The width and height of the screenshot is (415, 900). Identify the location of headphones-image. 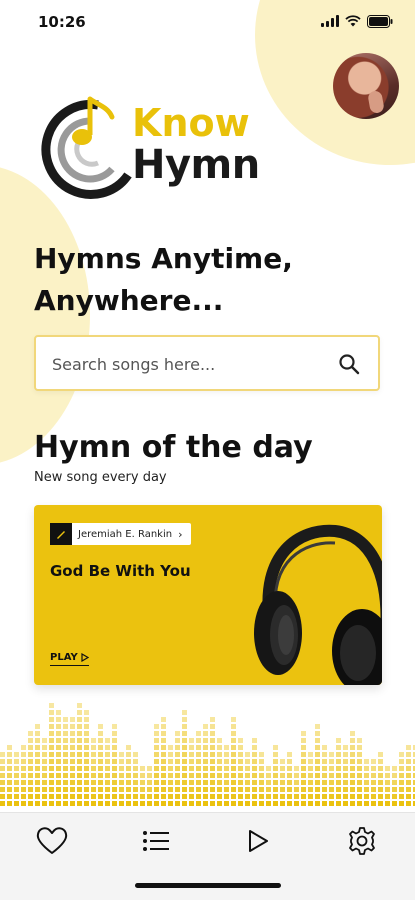
(318, 604).